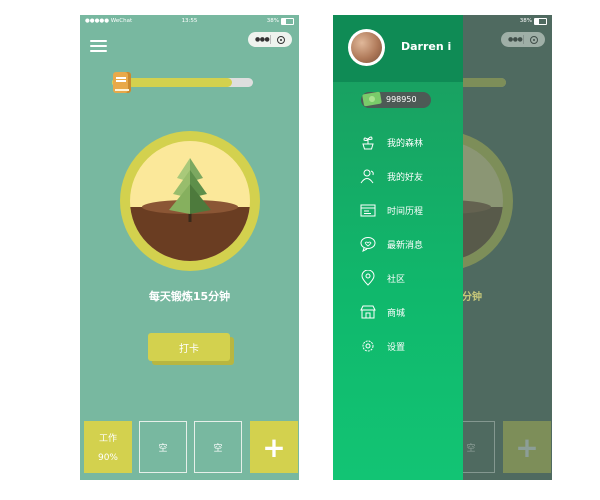 The height and width of the screenshot is (500, 600). What do you see at coordinates (396, 348) in the screenshot?
I see `menu-item-label: 设置` at bounding box center [396, 348].